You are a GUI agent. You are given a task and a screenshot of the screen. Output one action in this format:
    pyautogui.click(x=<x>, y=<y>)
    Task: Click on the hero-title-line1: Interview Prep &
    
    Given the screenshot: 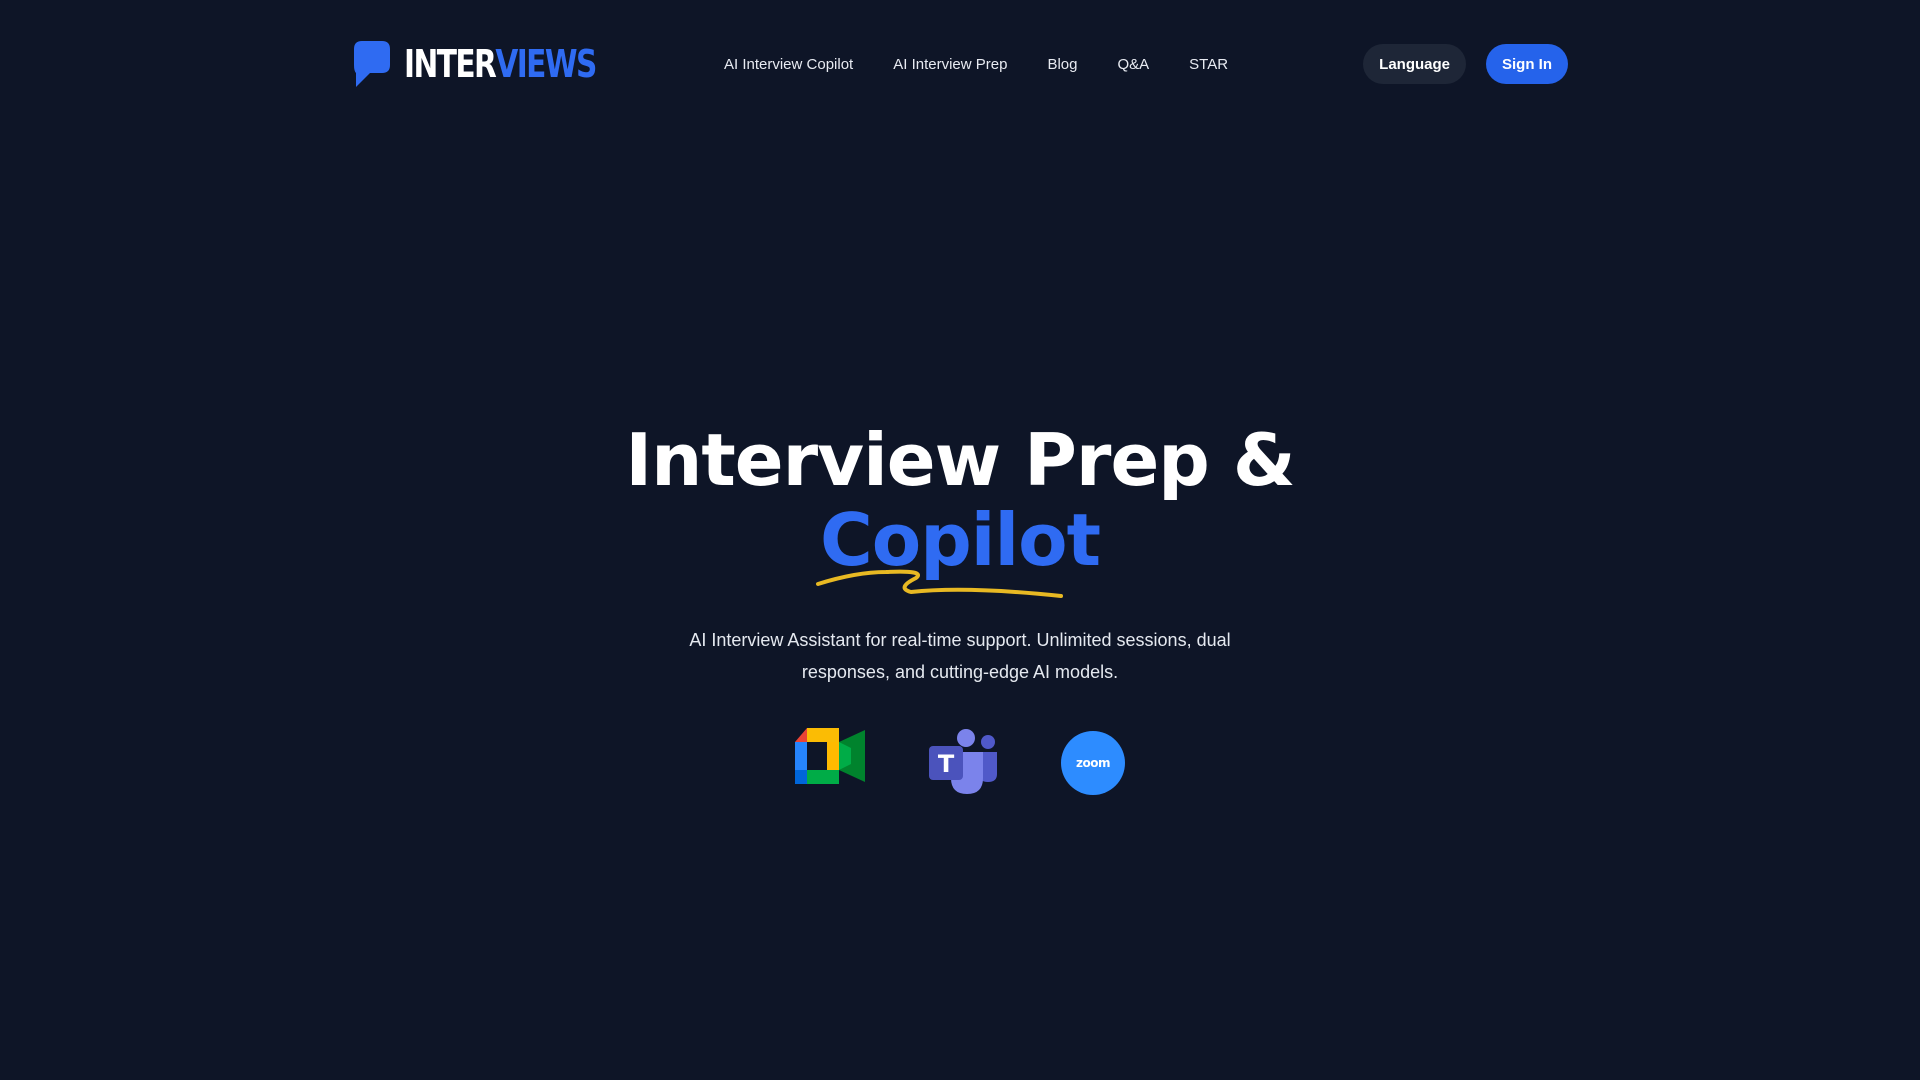 What is the action you would take?
    pyautogui.click(x=960, y=460)
    